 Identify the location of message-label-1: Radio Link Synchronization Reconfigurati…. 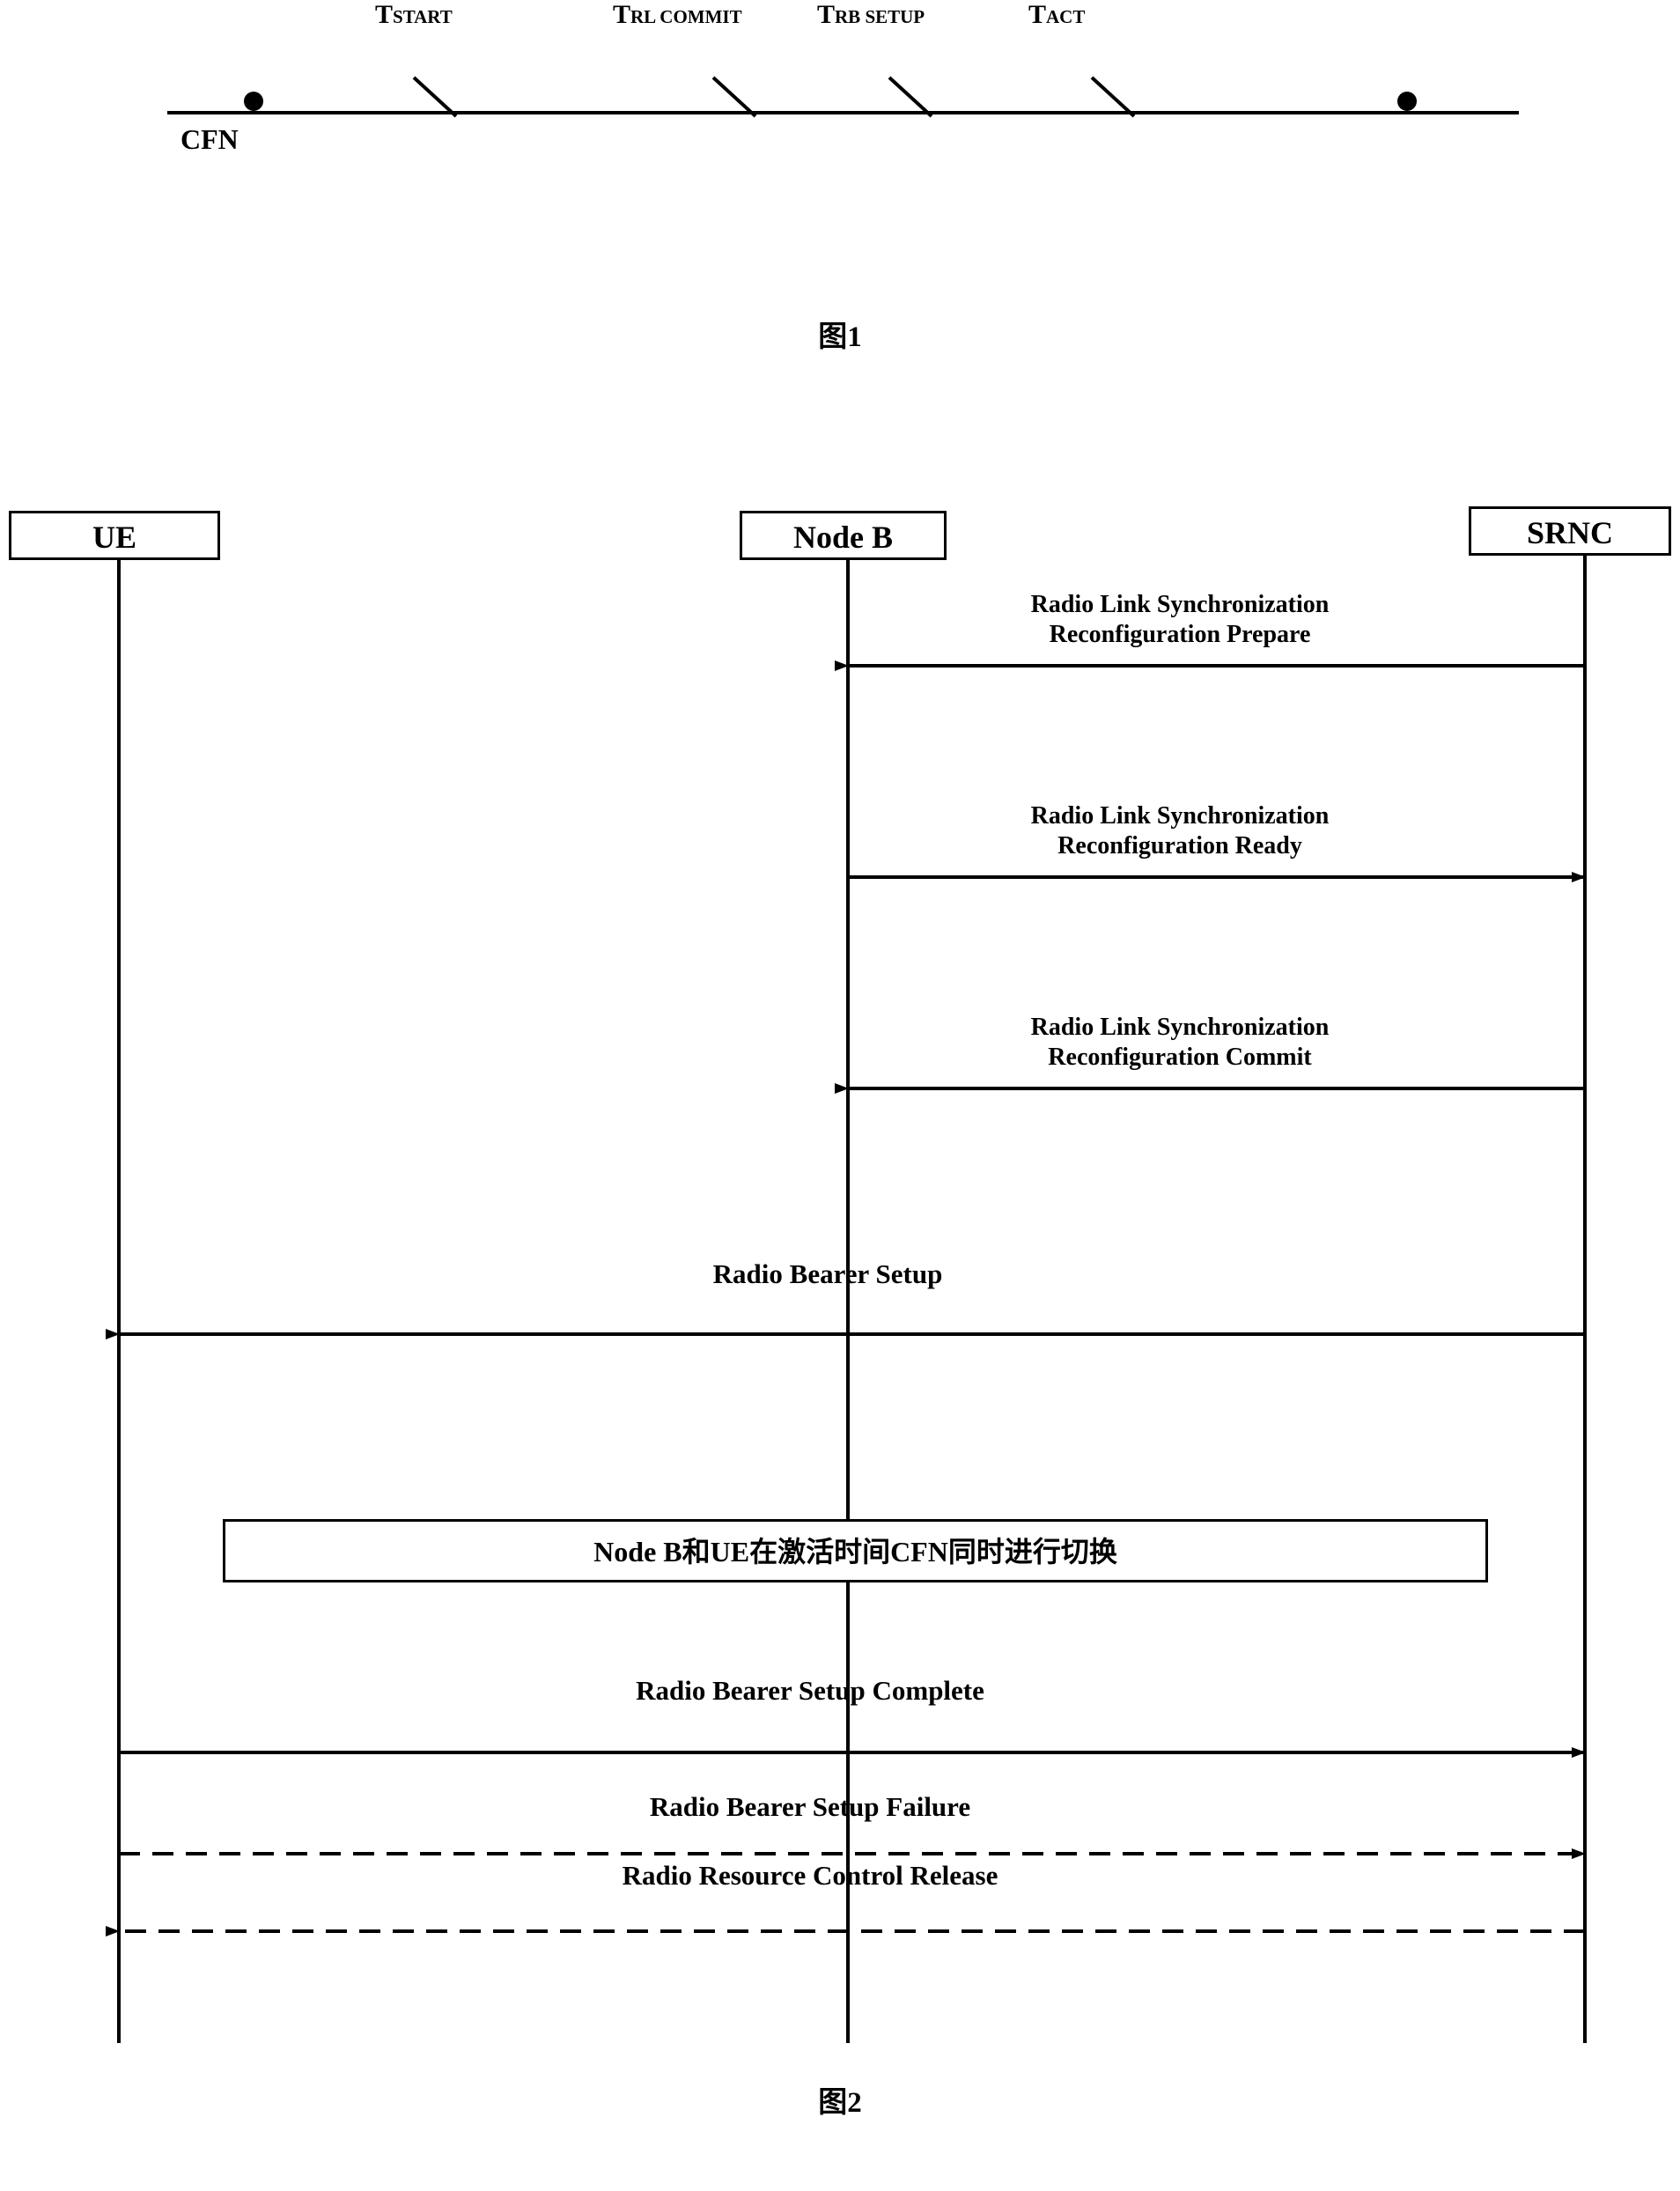
(1180, 620).